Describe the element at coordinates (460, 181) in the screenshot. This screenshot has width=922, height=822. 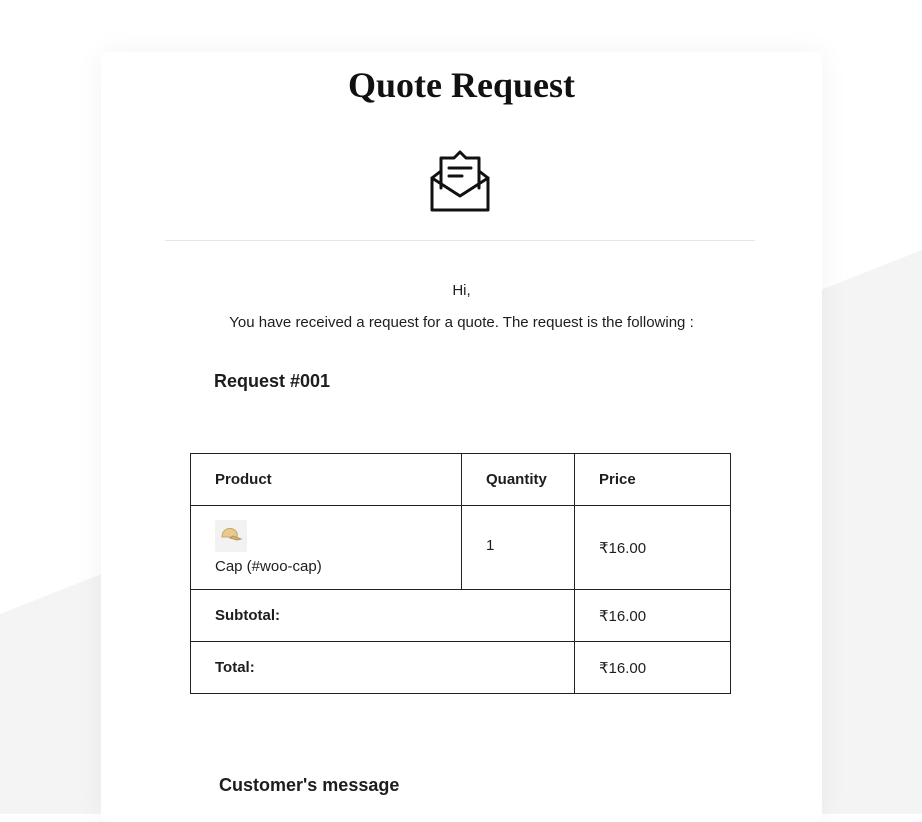
I see `envelope-open-icon` at that location.